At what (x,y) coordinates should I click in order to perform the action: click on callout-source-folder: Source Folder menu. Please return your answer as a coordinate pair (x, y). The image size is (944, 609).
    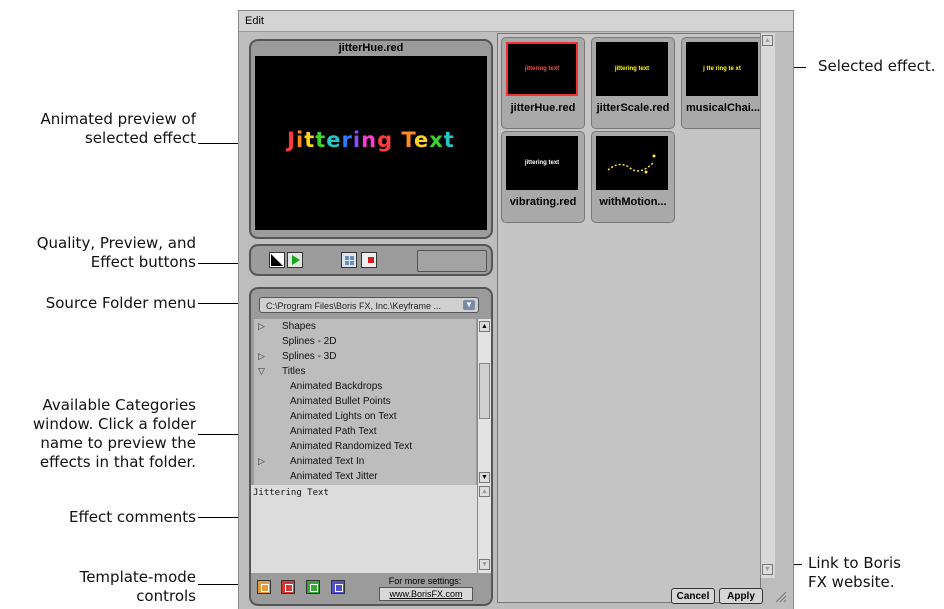
    Looking at the image, I should click on (120, 303).